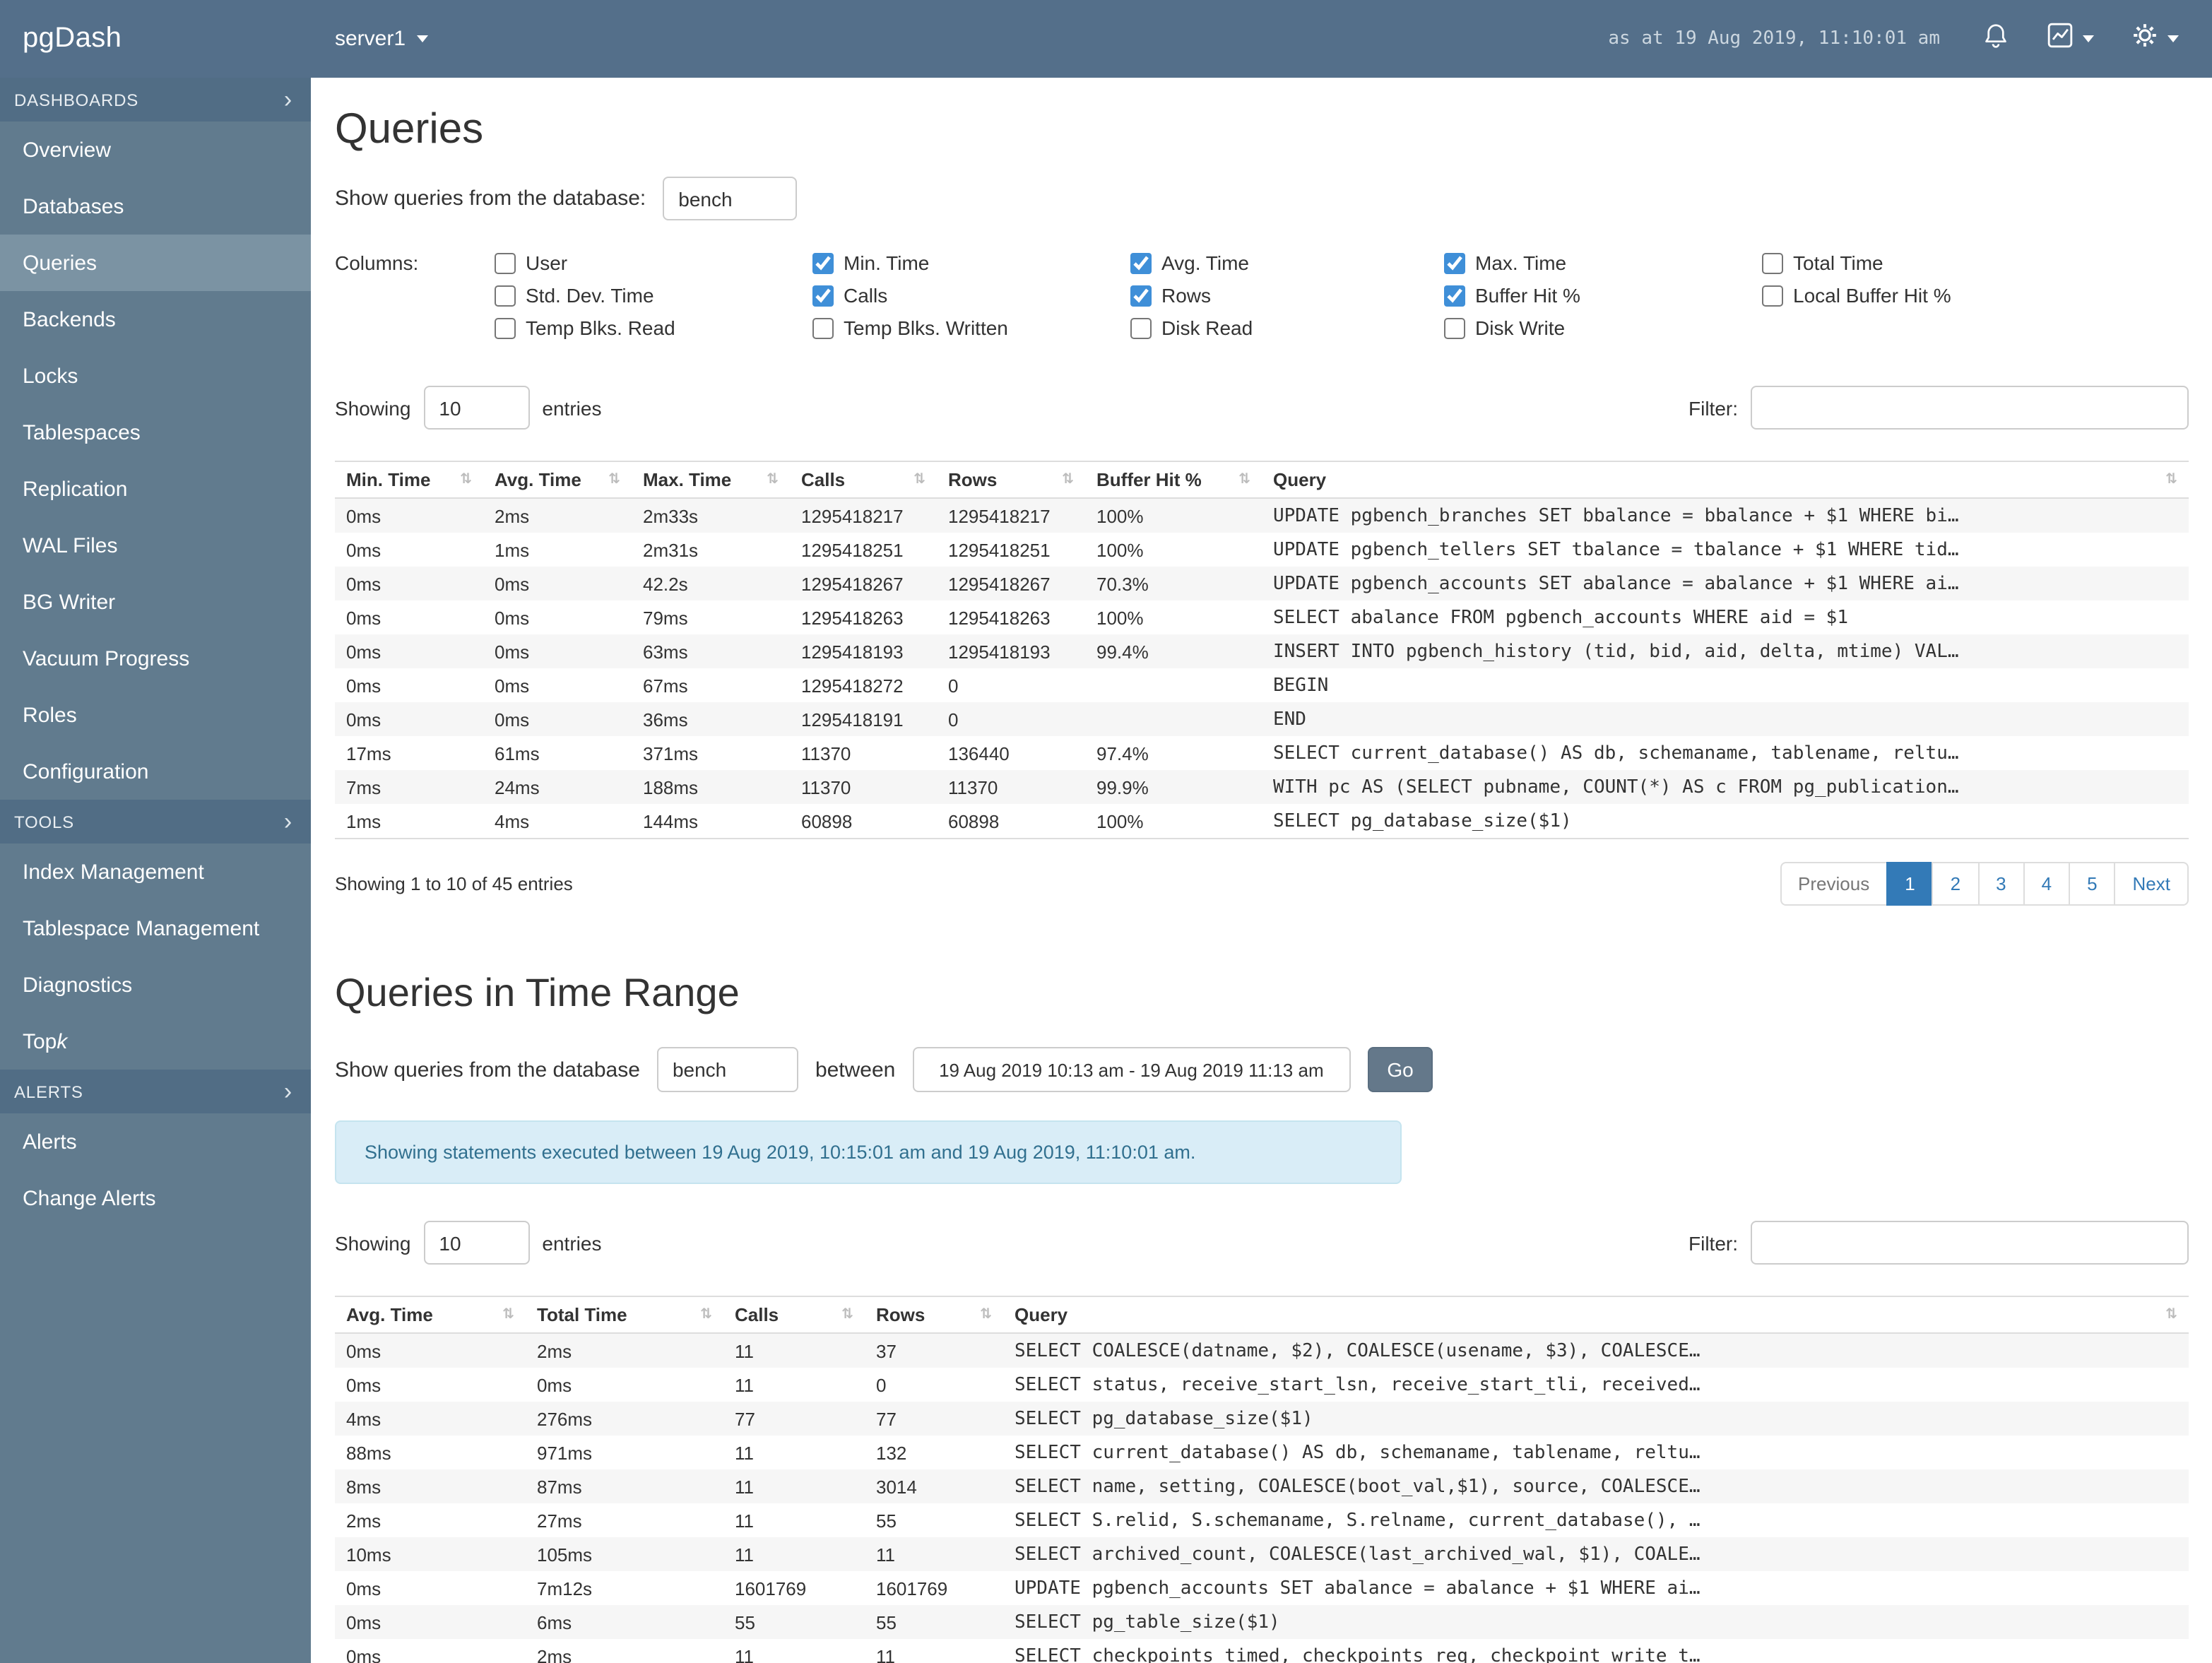  What do you see at coordinates (409, 480) in the screenshot?
I see `column-header-min-time: Min. Time ⇅` at bounding box center [409, 480].